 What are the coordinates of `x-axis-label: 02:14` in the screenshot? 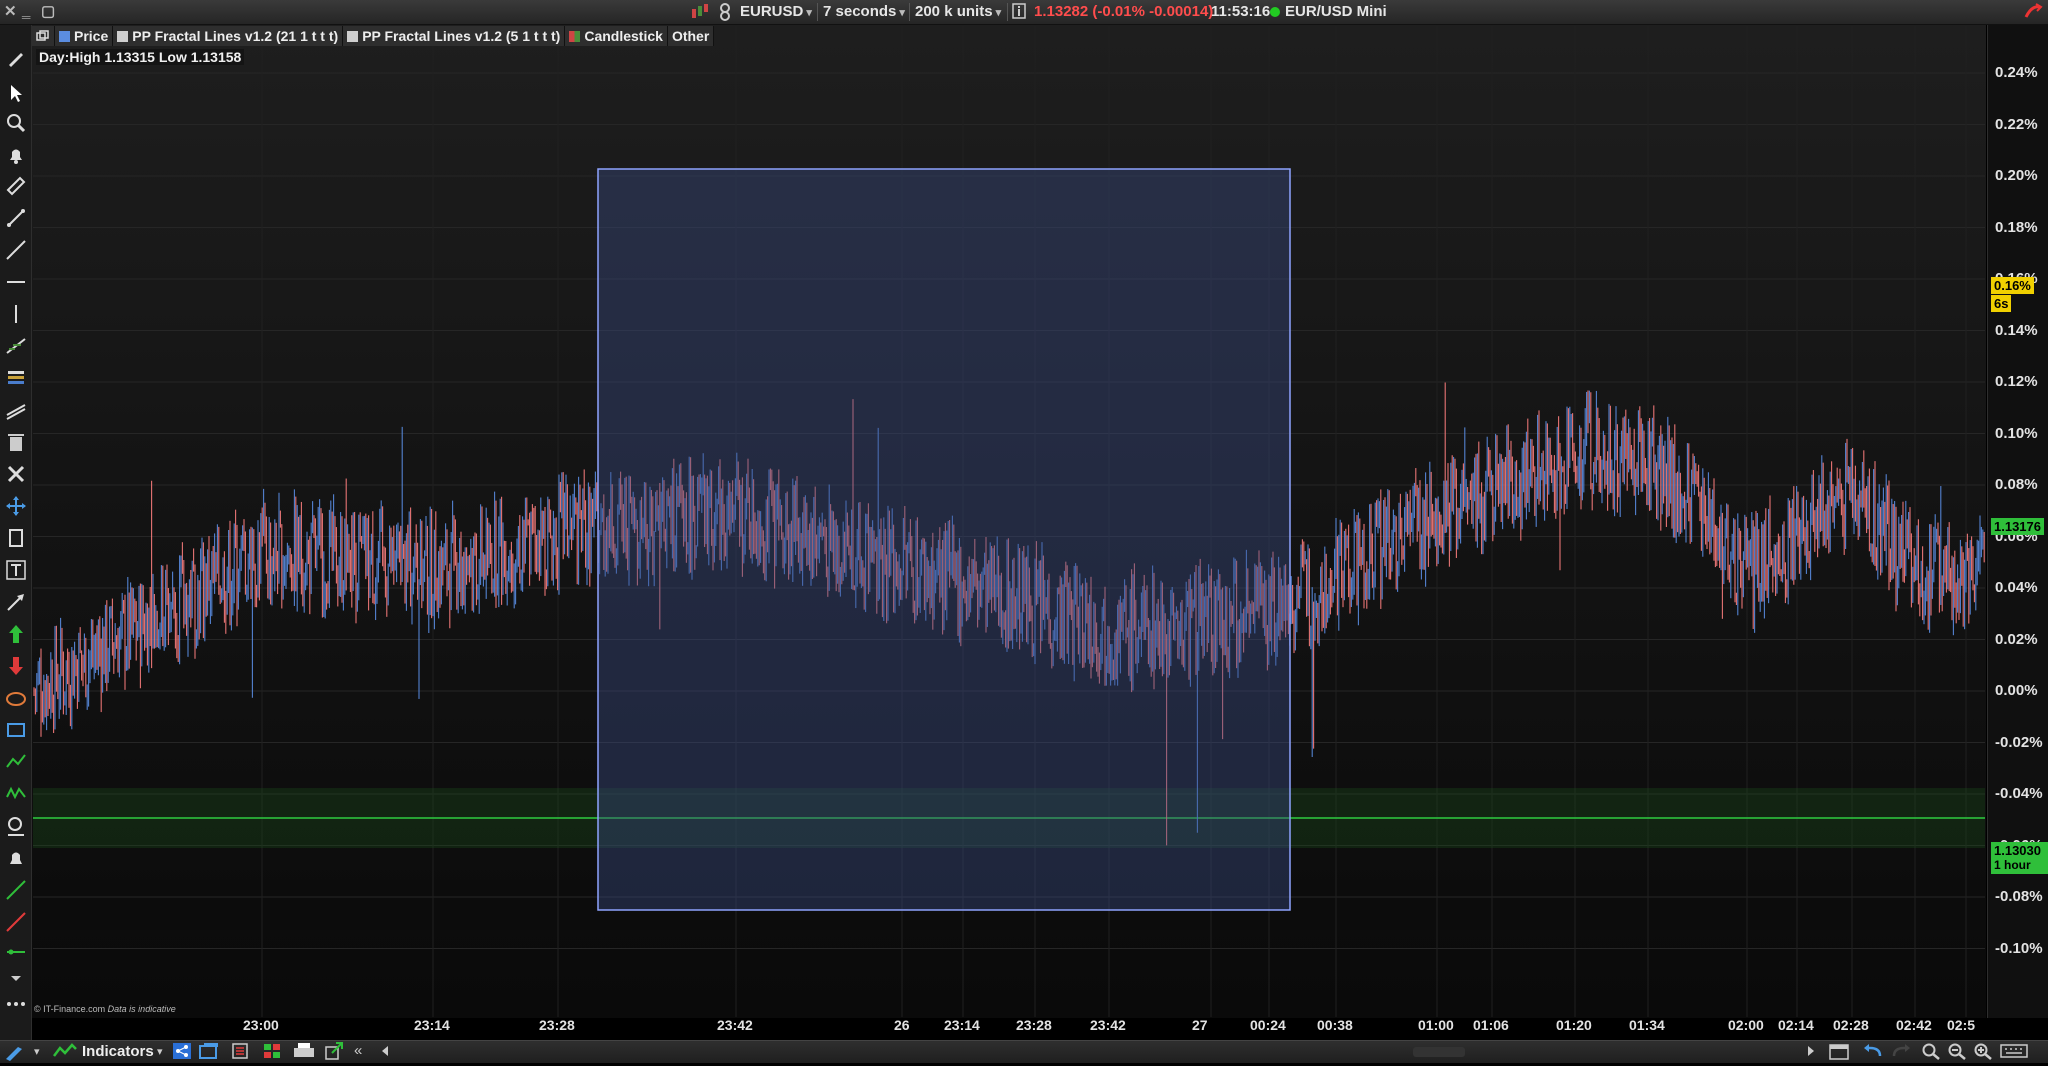 It's located at (1796, 1025).